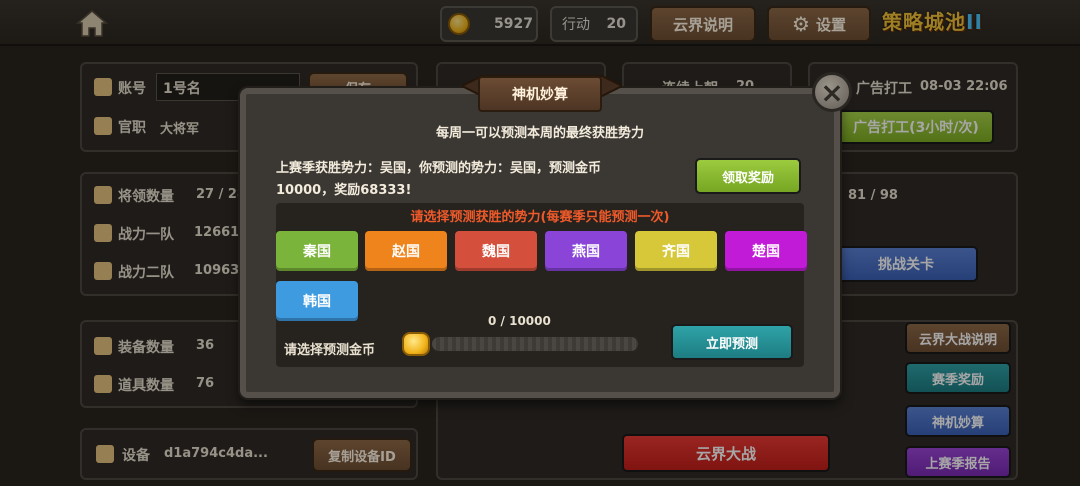  Describe the element at coordinates (676, 251) in the screenshot. I see `nation-button: 齐国` at that location.